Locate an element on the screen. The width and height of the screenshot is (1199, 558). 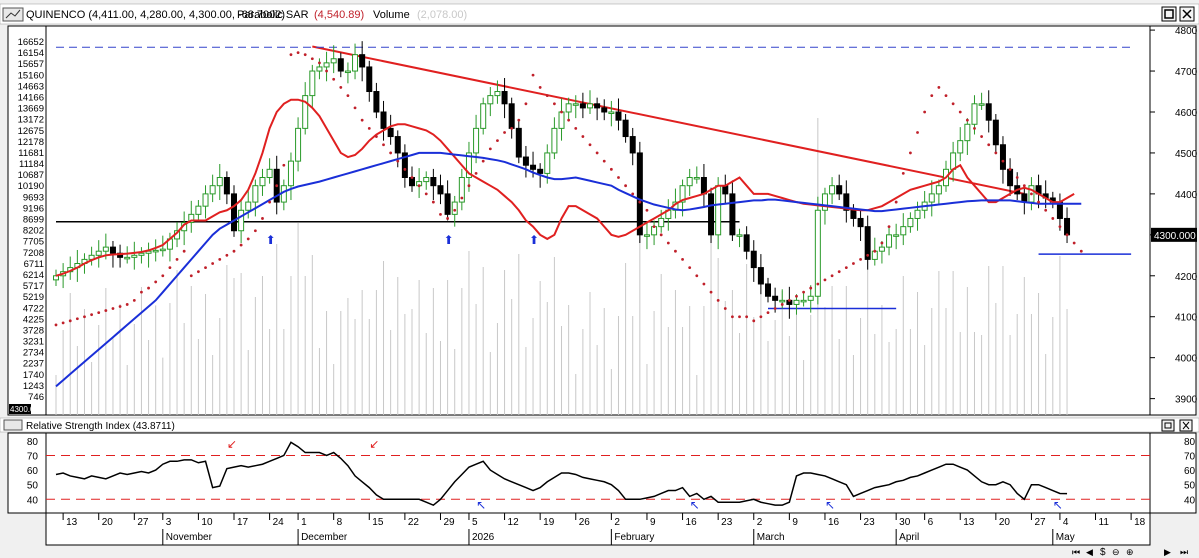
date-tick-label: 20 is located at coordinates (1005, 522).